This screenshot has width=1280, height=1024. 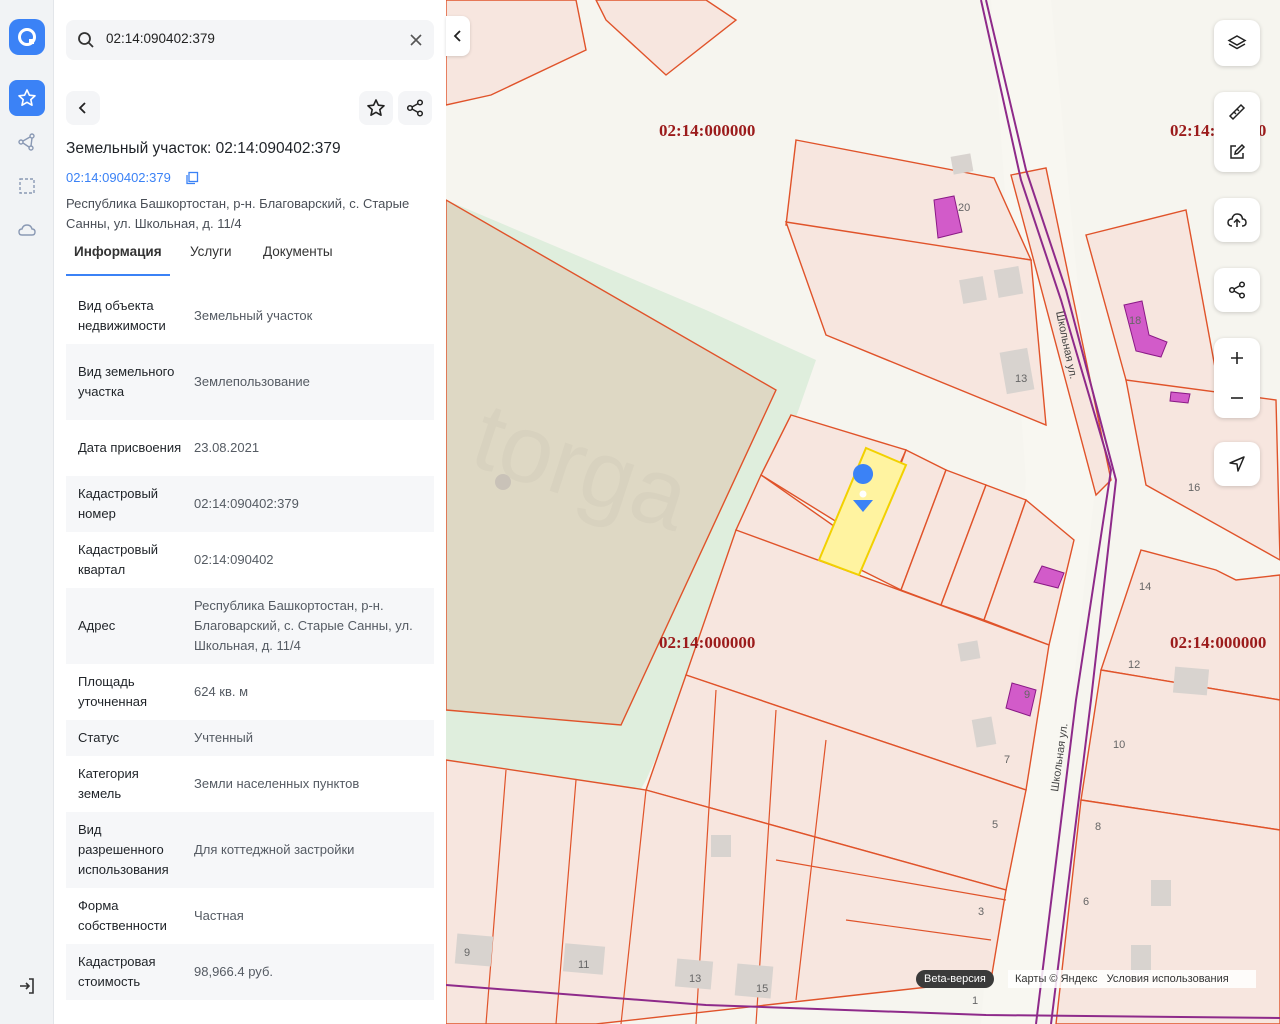 I want to click on favorites-nav-icon, so click(x=27, y=98).